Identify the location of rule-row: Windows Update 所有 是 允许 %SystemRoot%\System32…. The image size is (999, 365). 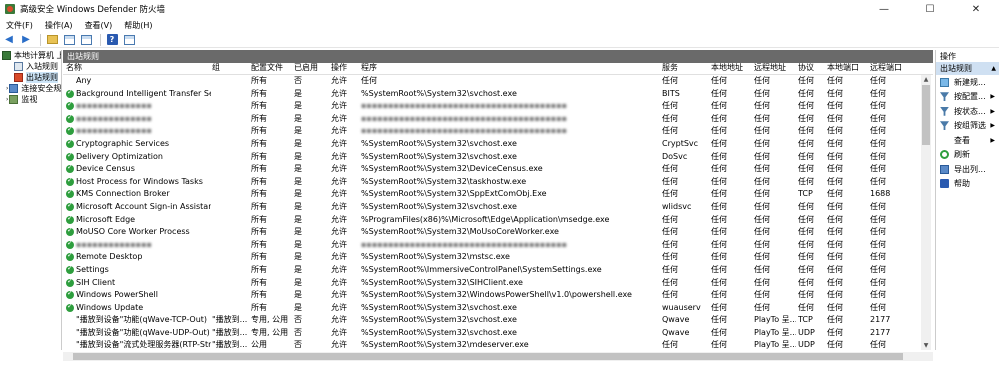
(498, 308).